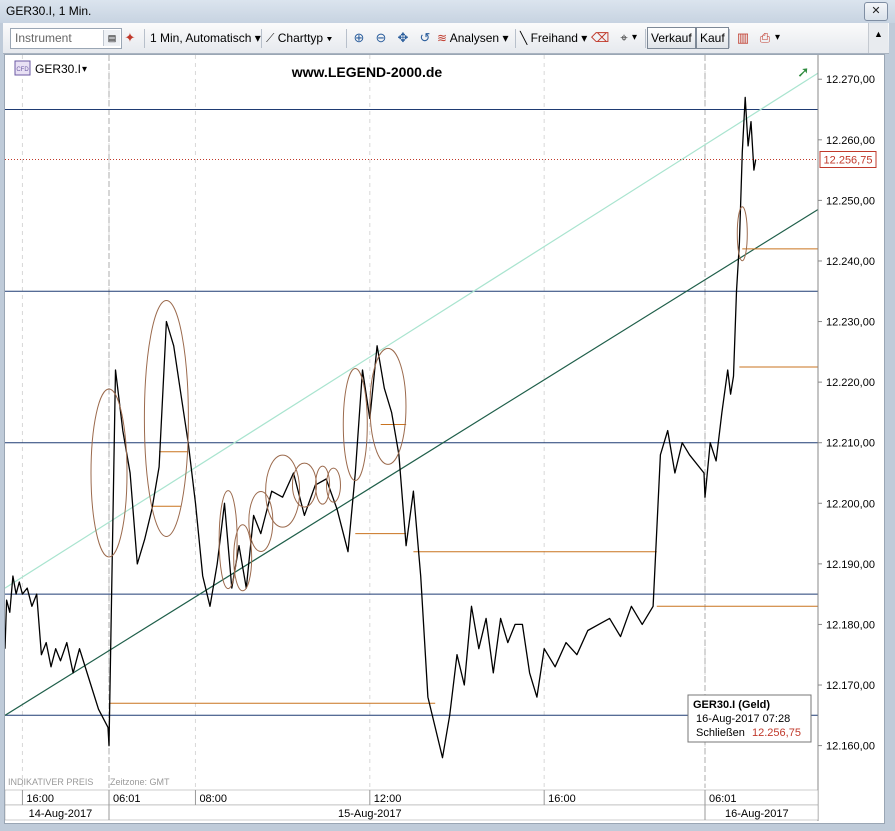  I want to click on price-tick-label: 12.210,00, so click(850, 444).